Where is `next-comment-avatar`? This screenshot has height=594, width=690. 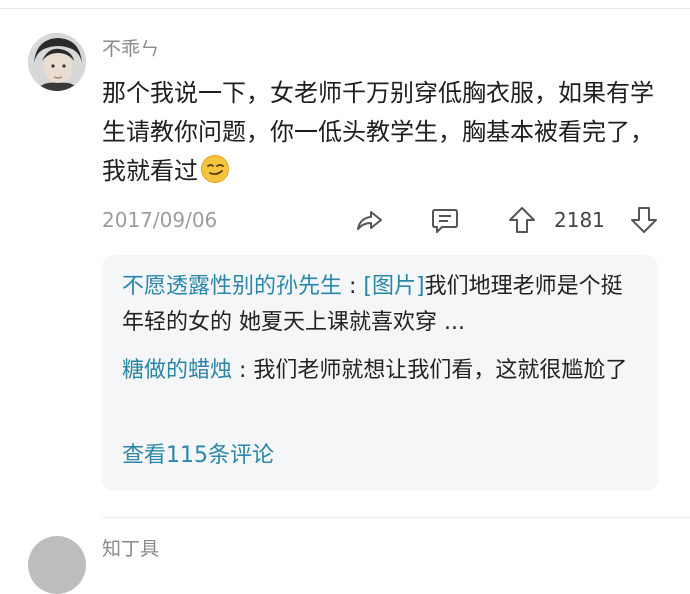 next-comment-avatar is located at coordinates (57, 565).